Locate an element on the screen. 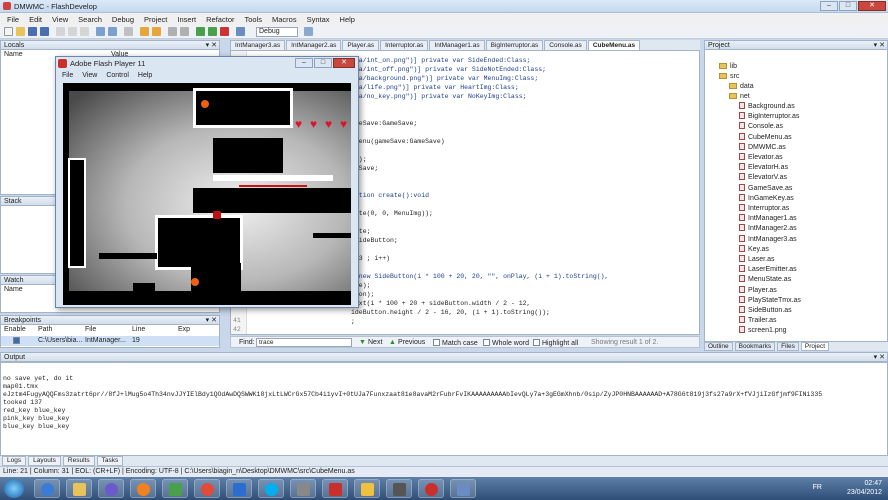 Image resolution: width=888 pixels, height=500 pixels. tab-intmanager2: IntManager2.as is located at coordinates (314, 45).